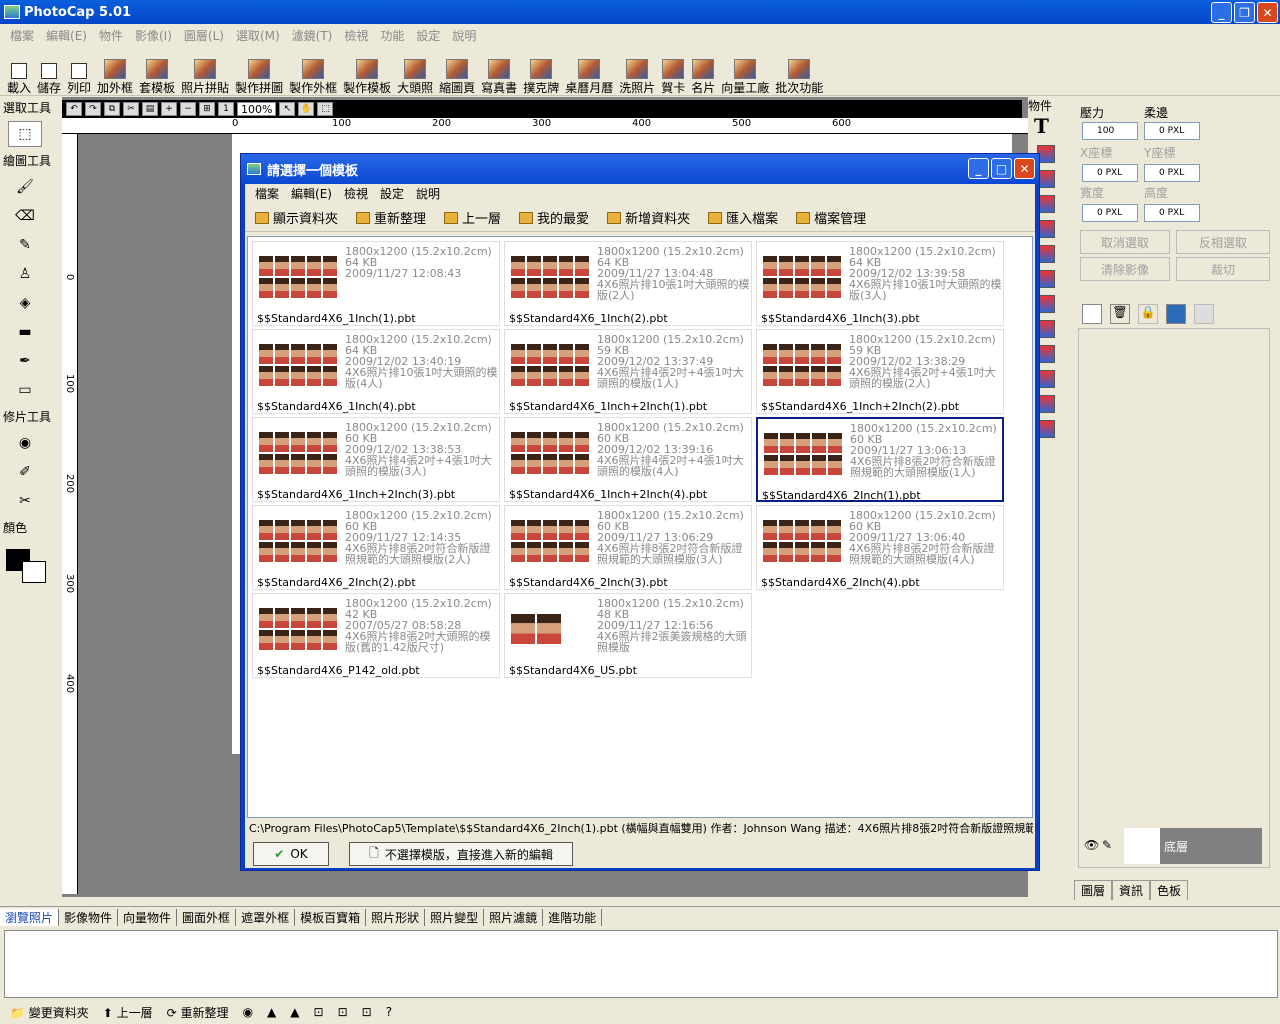 The width and height of the screenshot is (1280, 1024). Describe the element at coordinates (259, 71) in the screenshot. I see `toolbar-button: 製作拼圖` at that location.